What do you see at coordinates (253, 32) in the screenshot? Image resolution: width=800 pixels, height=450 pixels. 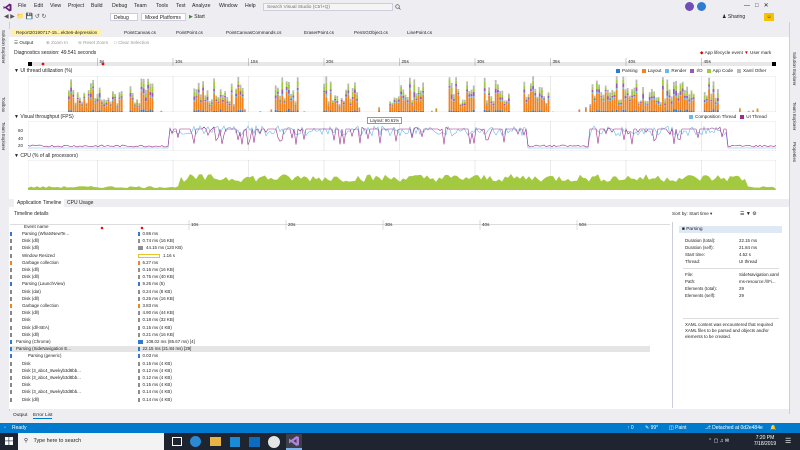 I see `doc-tab: PointCanvasCommands.cs` at bounding box center [253, 32].